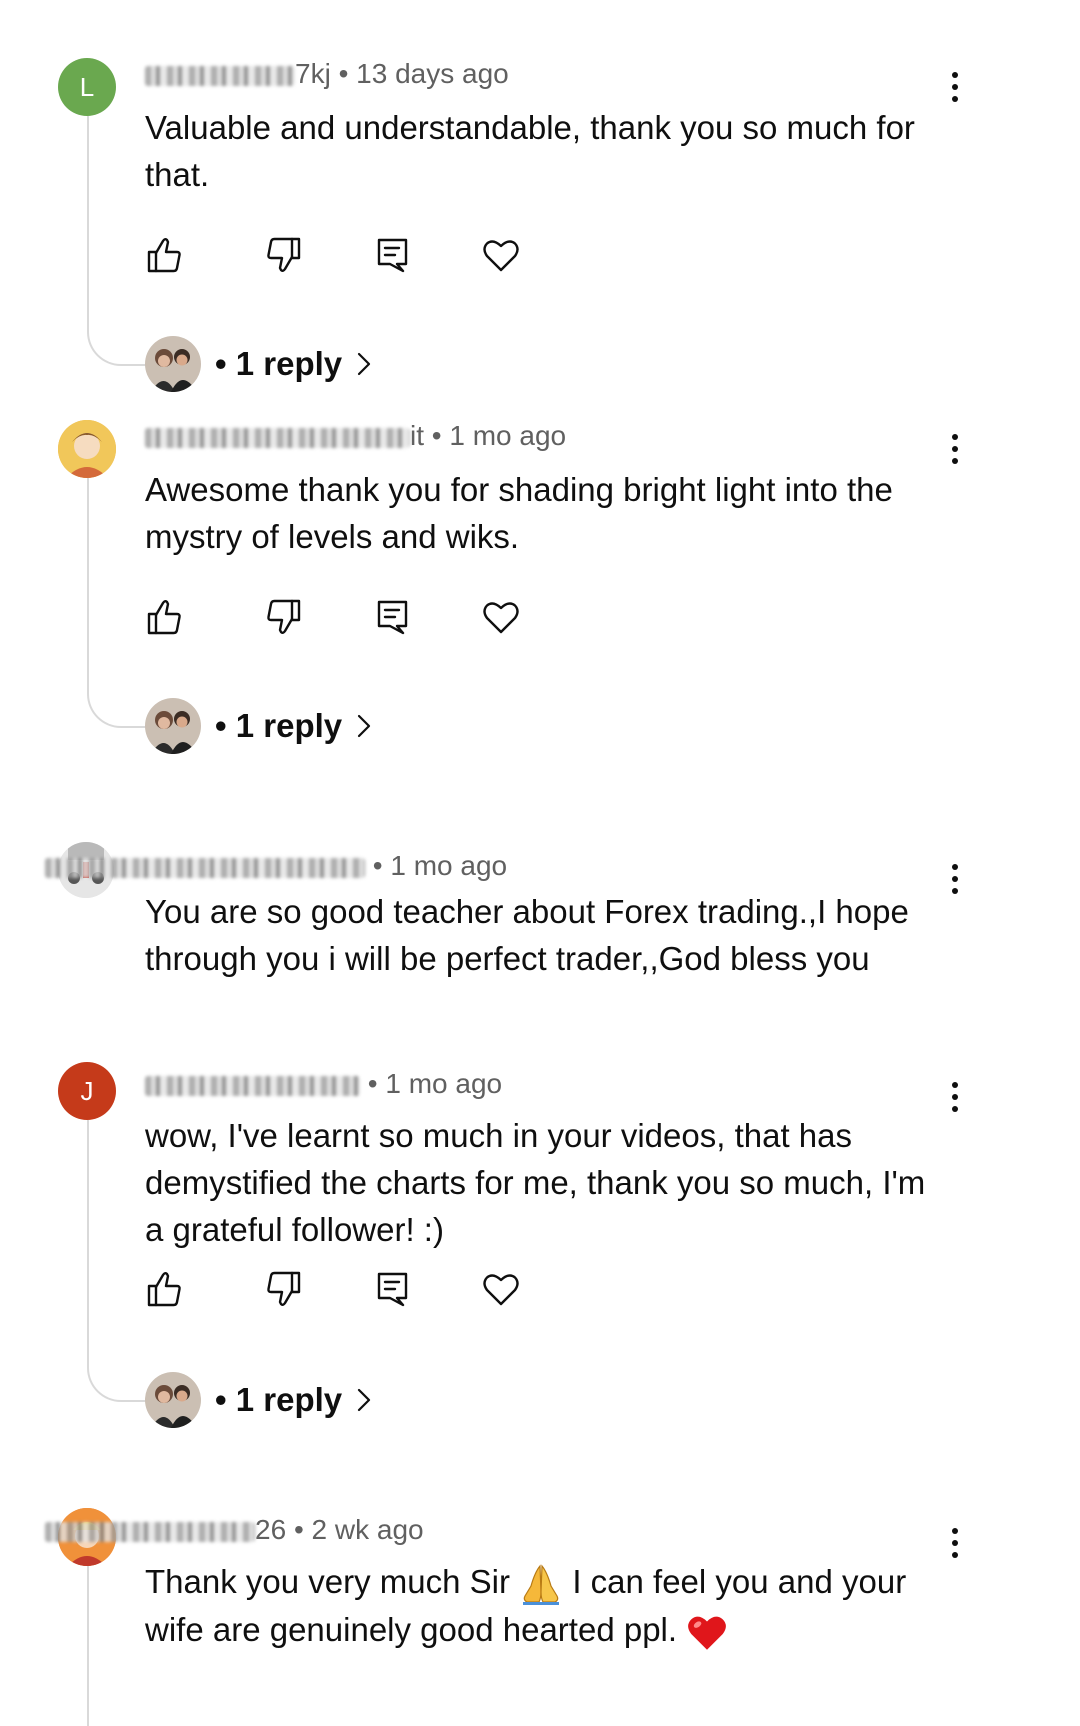 The height and width of the screenshot is (1726, 1080). I want to click on author-name-suffix: 26, so click(270, 1529).